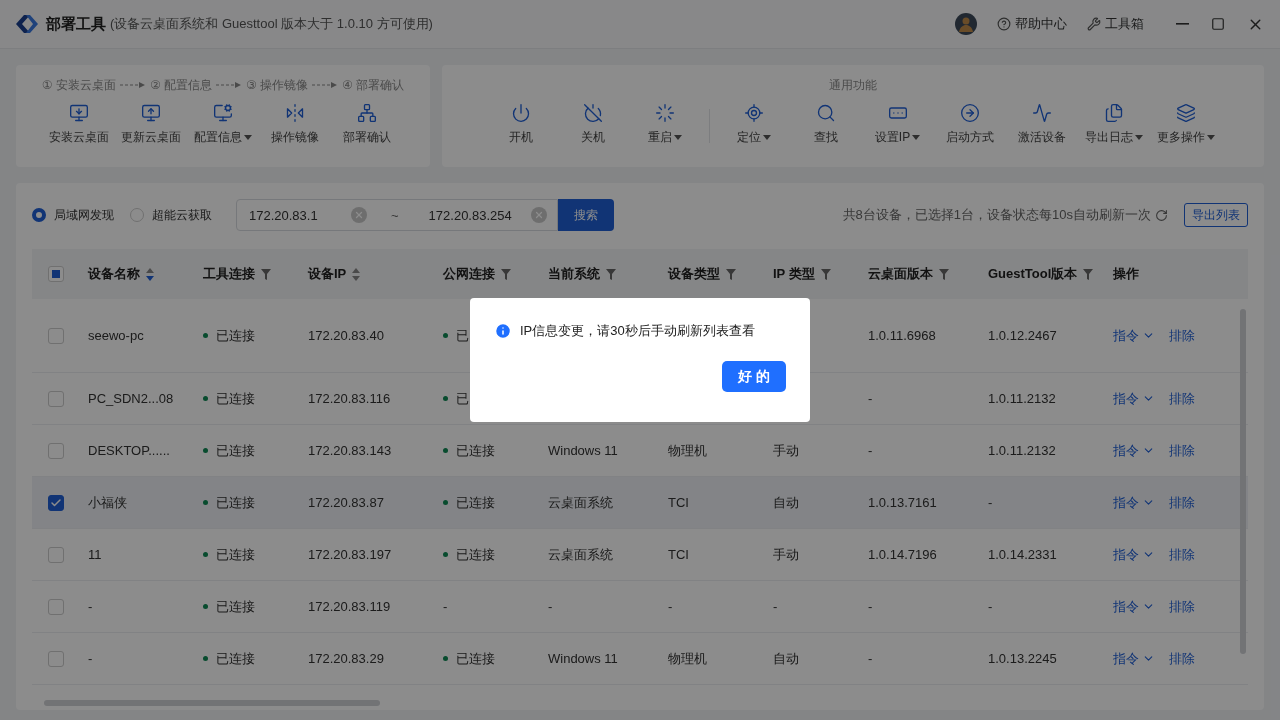 Image resolution: width=1280 pixels, height=720 pixels. Describe the element at coordinates (969, 113) in the screenshot. I see `arrow-circle-icon` at that location.